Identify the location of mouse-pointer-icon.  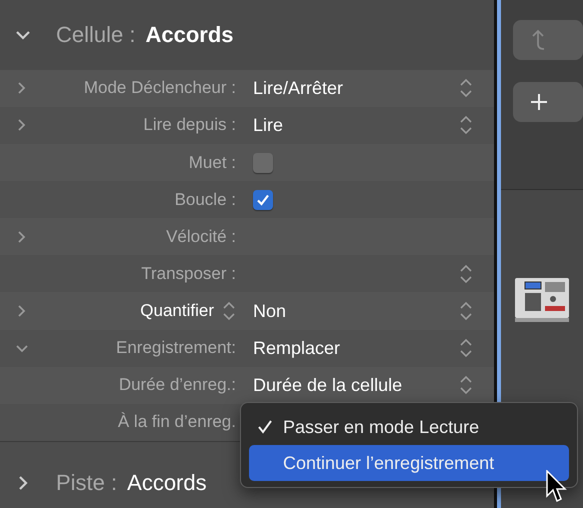
(557, 487).